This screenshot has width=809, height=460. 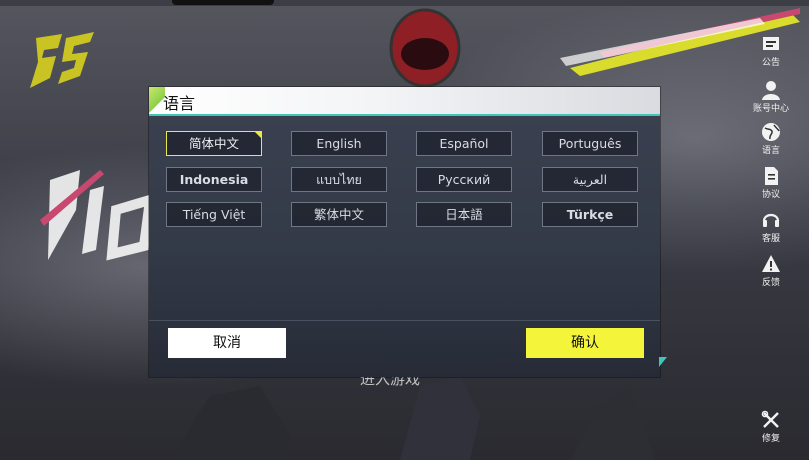 I want to click on headset-icon, so click(x=771, y=220).